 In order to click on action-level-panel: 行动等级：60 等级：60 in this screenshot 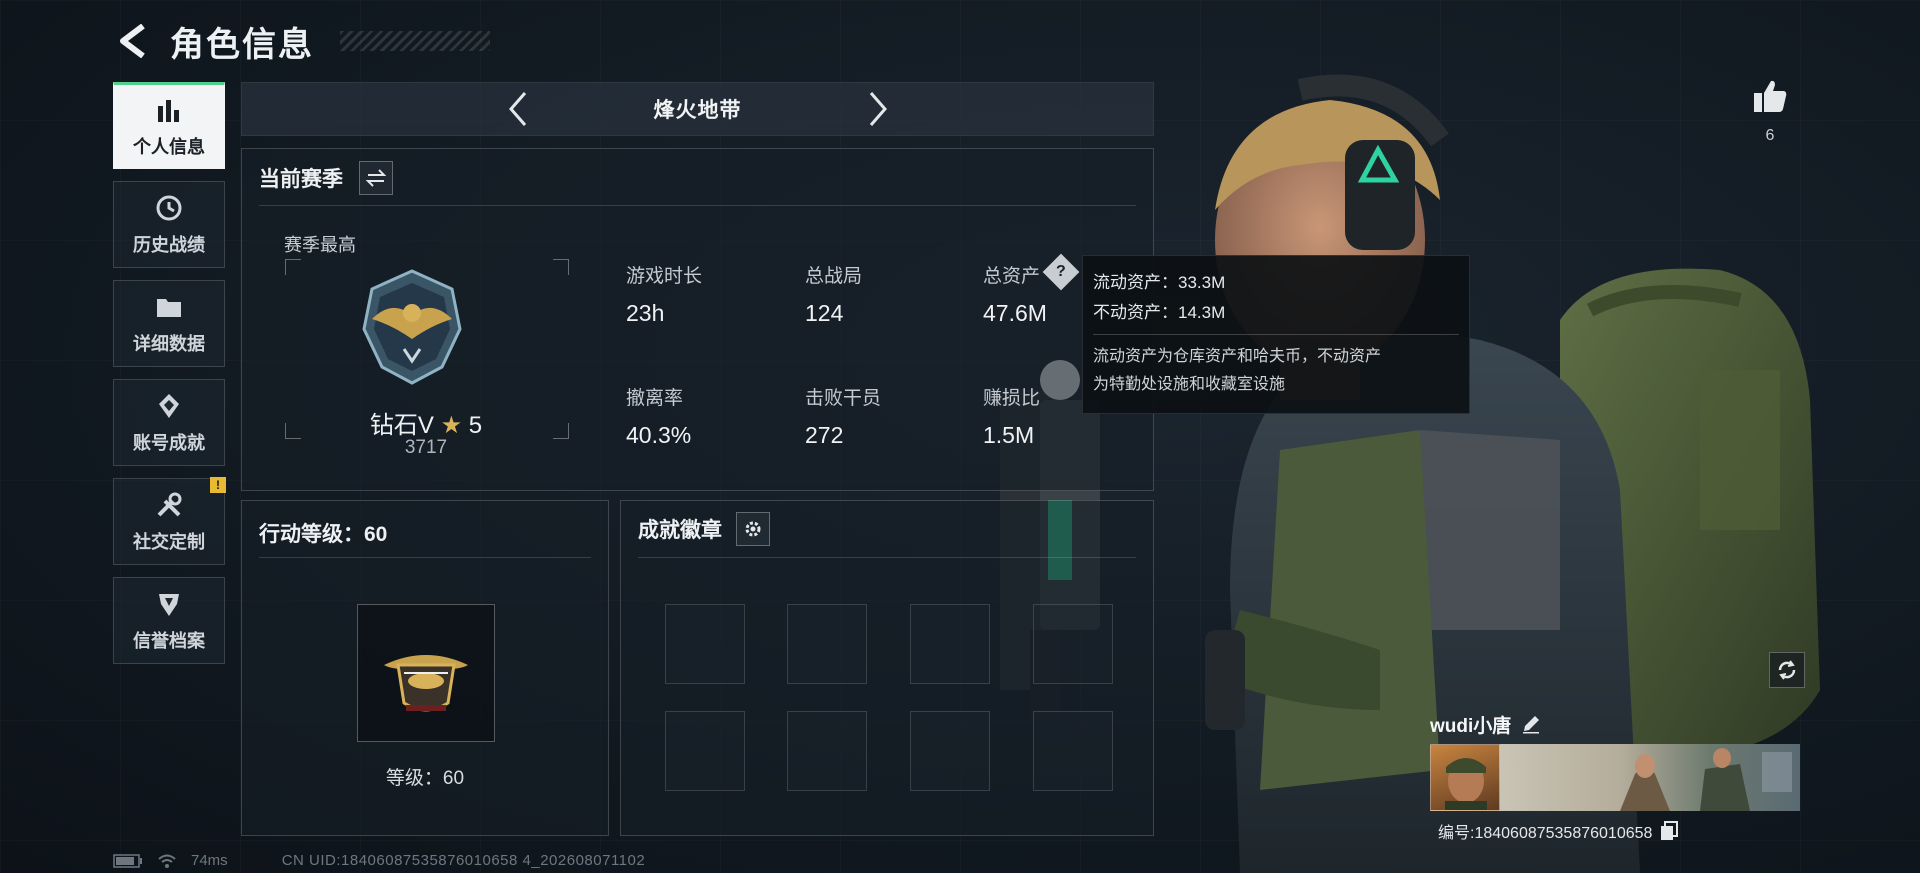, I will do `click(425, 668)`.